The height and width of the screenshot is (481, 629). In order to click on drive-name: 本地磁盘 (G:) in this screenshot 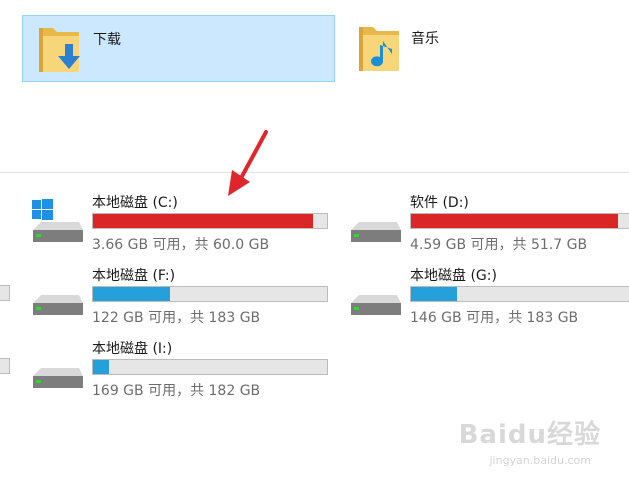, I will do `click(453, 276)`.